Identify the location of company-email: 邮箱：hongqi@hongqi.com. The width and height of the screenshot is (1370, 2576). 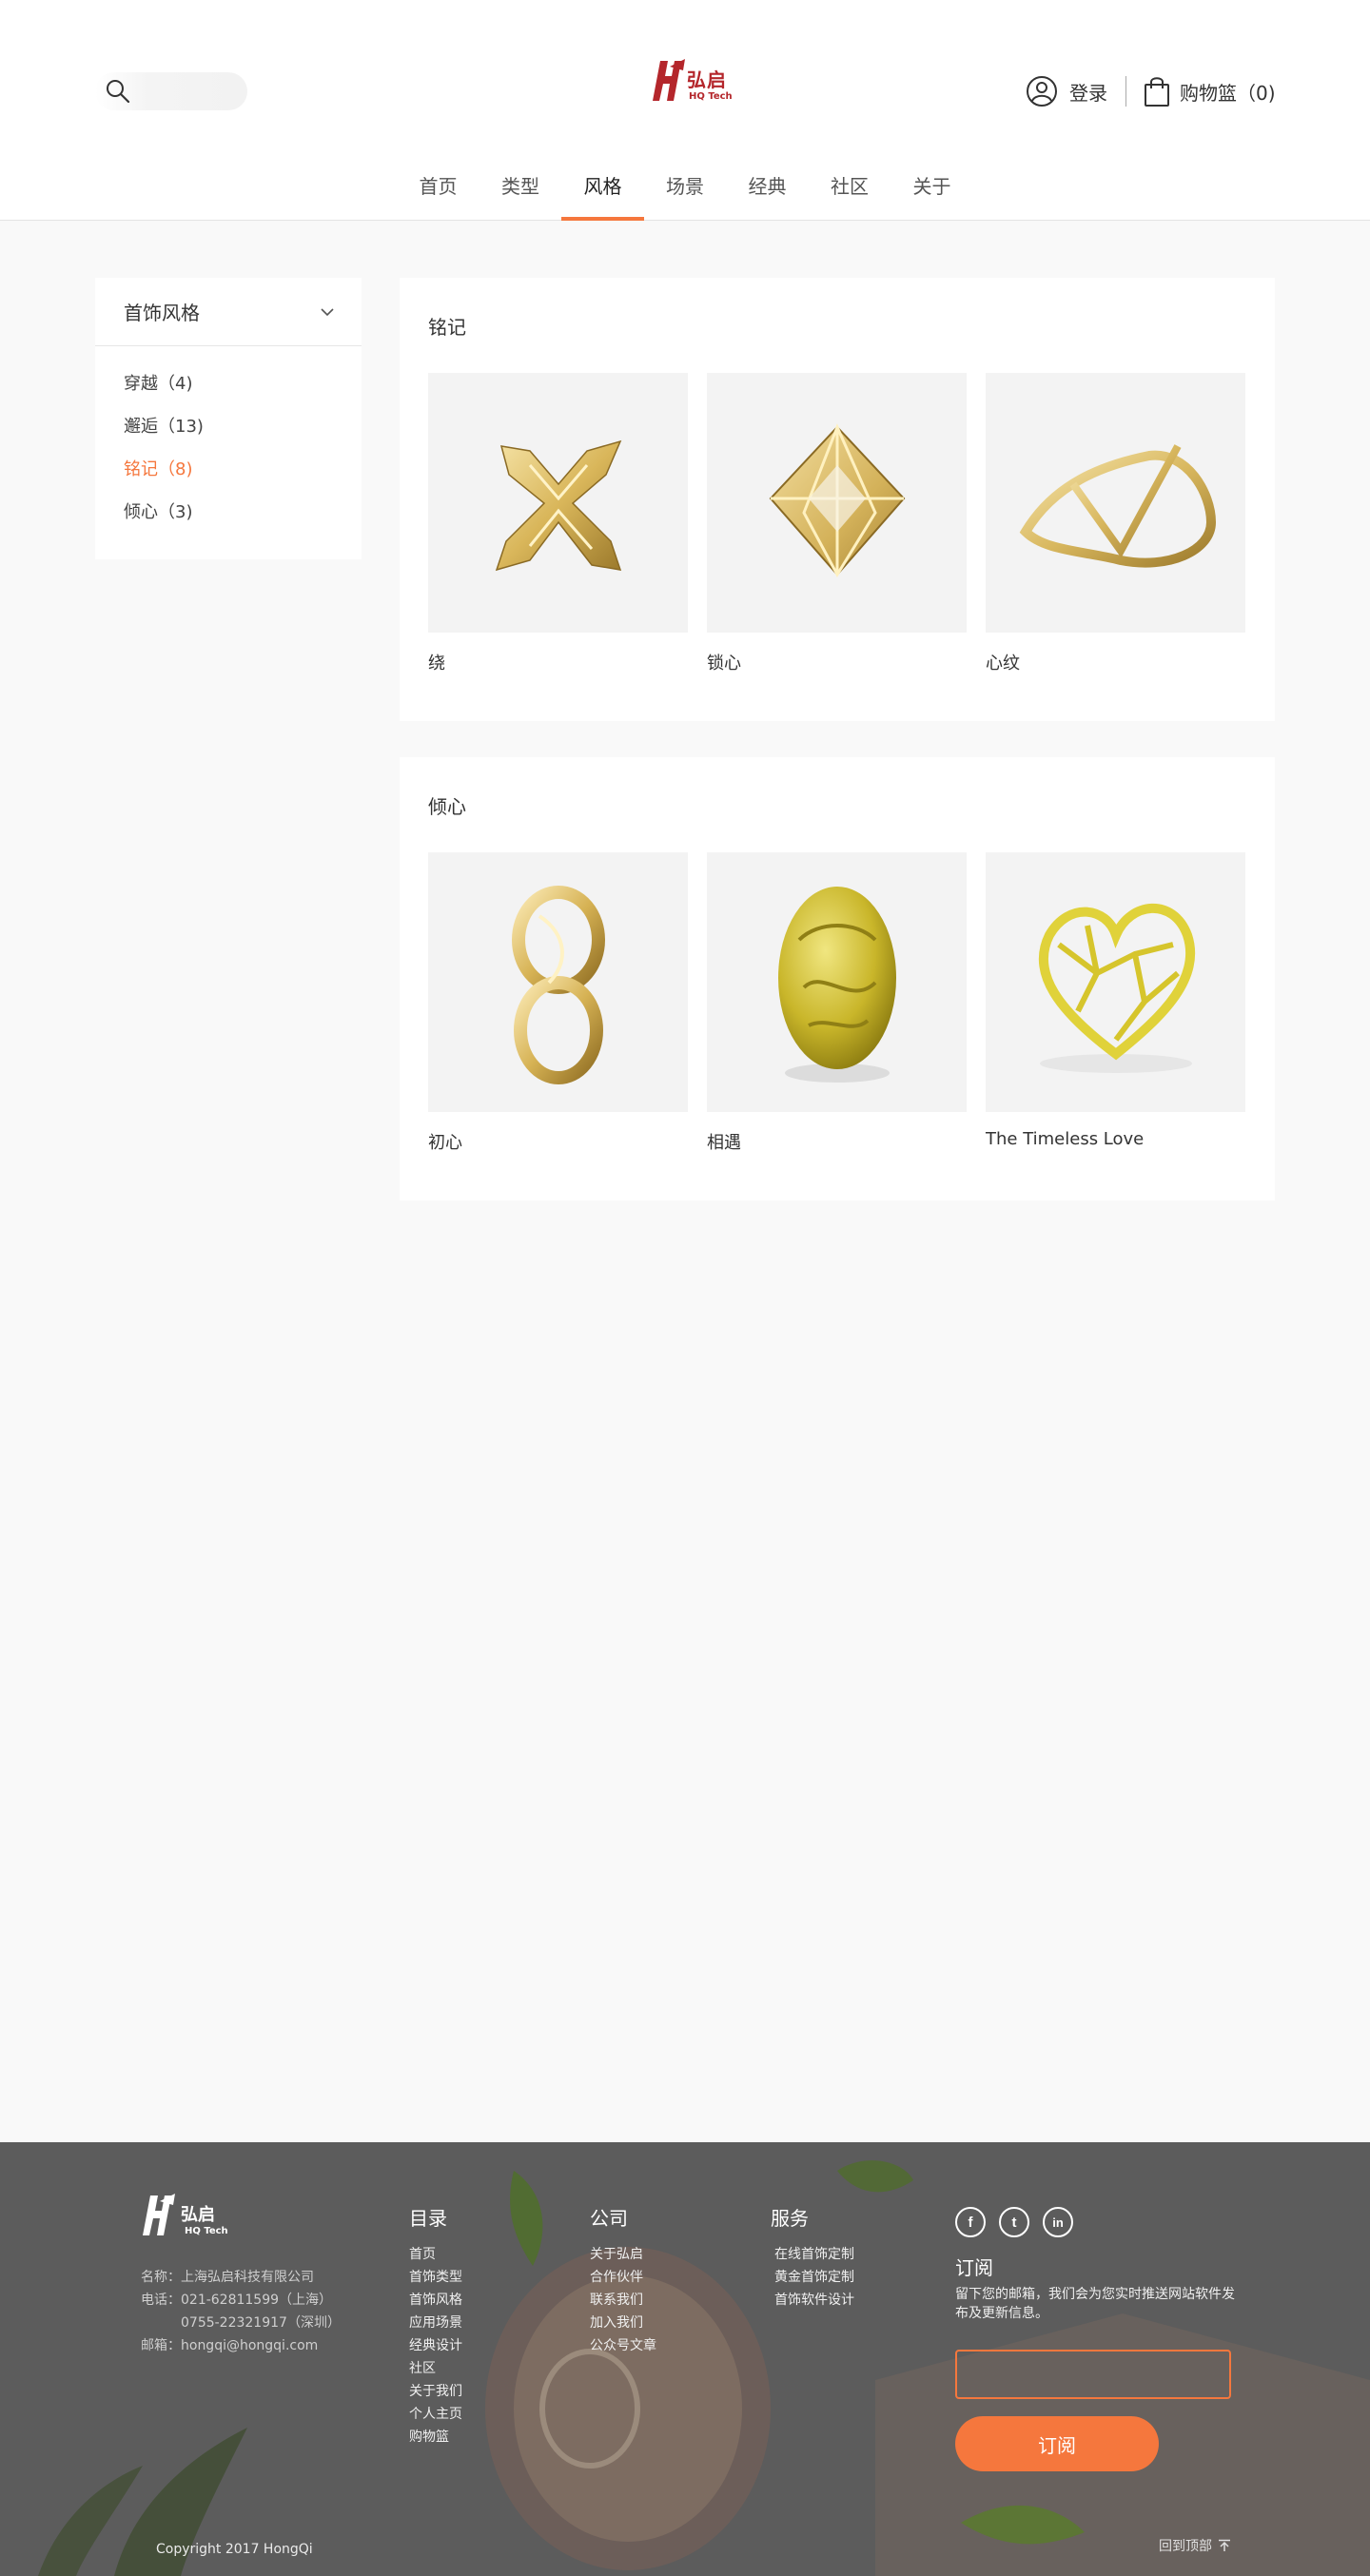
(230, 2346).